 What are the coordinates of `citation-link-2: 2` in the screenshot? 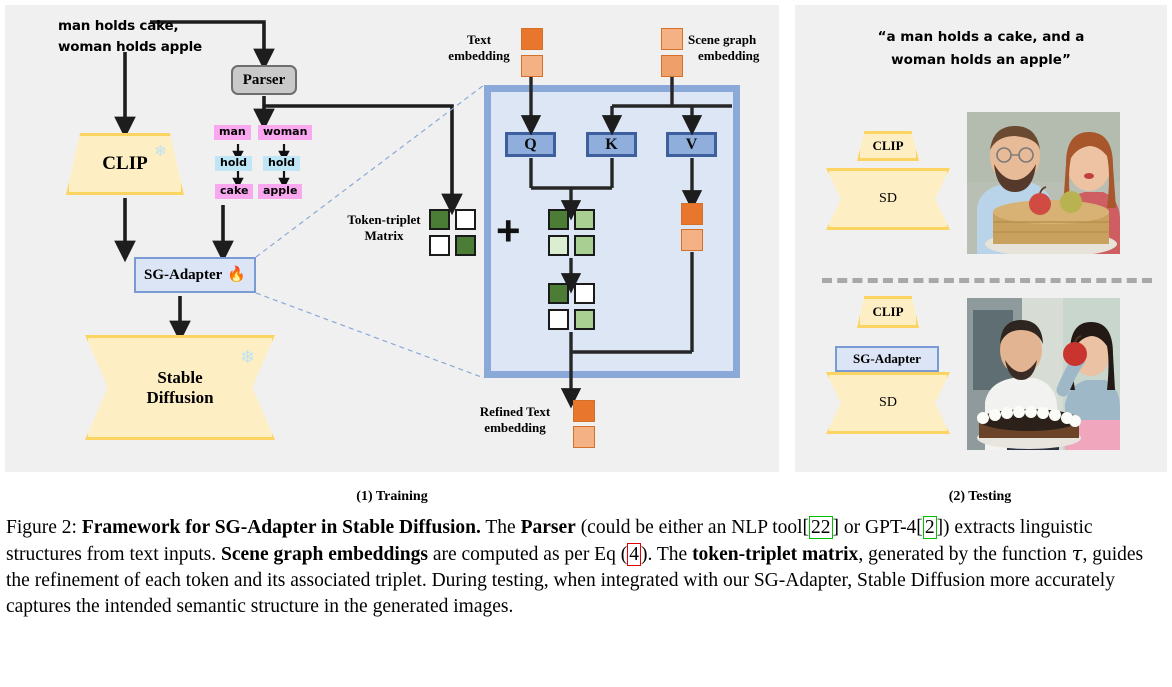 It's located at (929, 527).